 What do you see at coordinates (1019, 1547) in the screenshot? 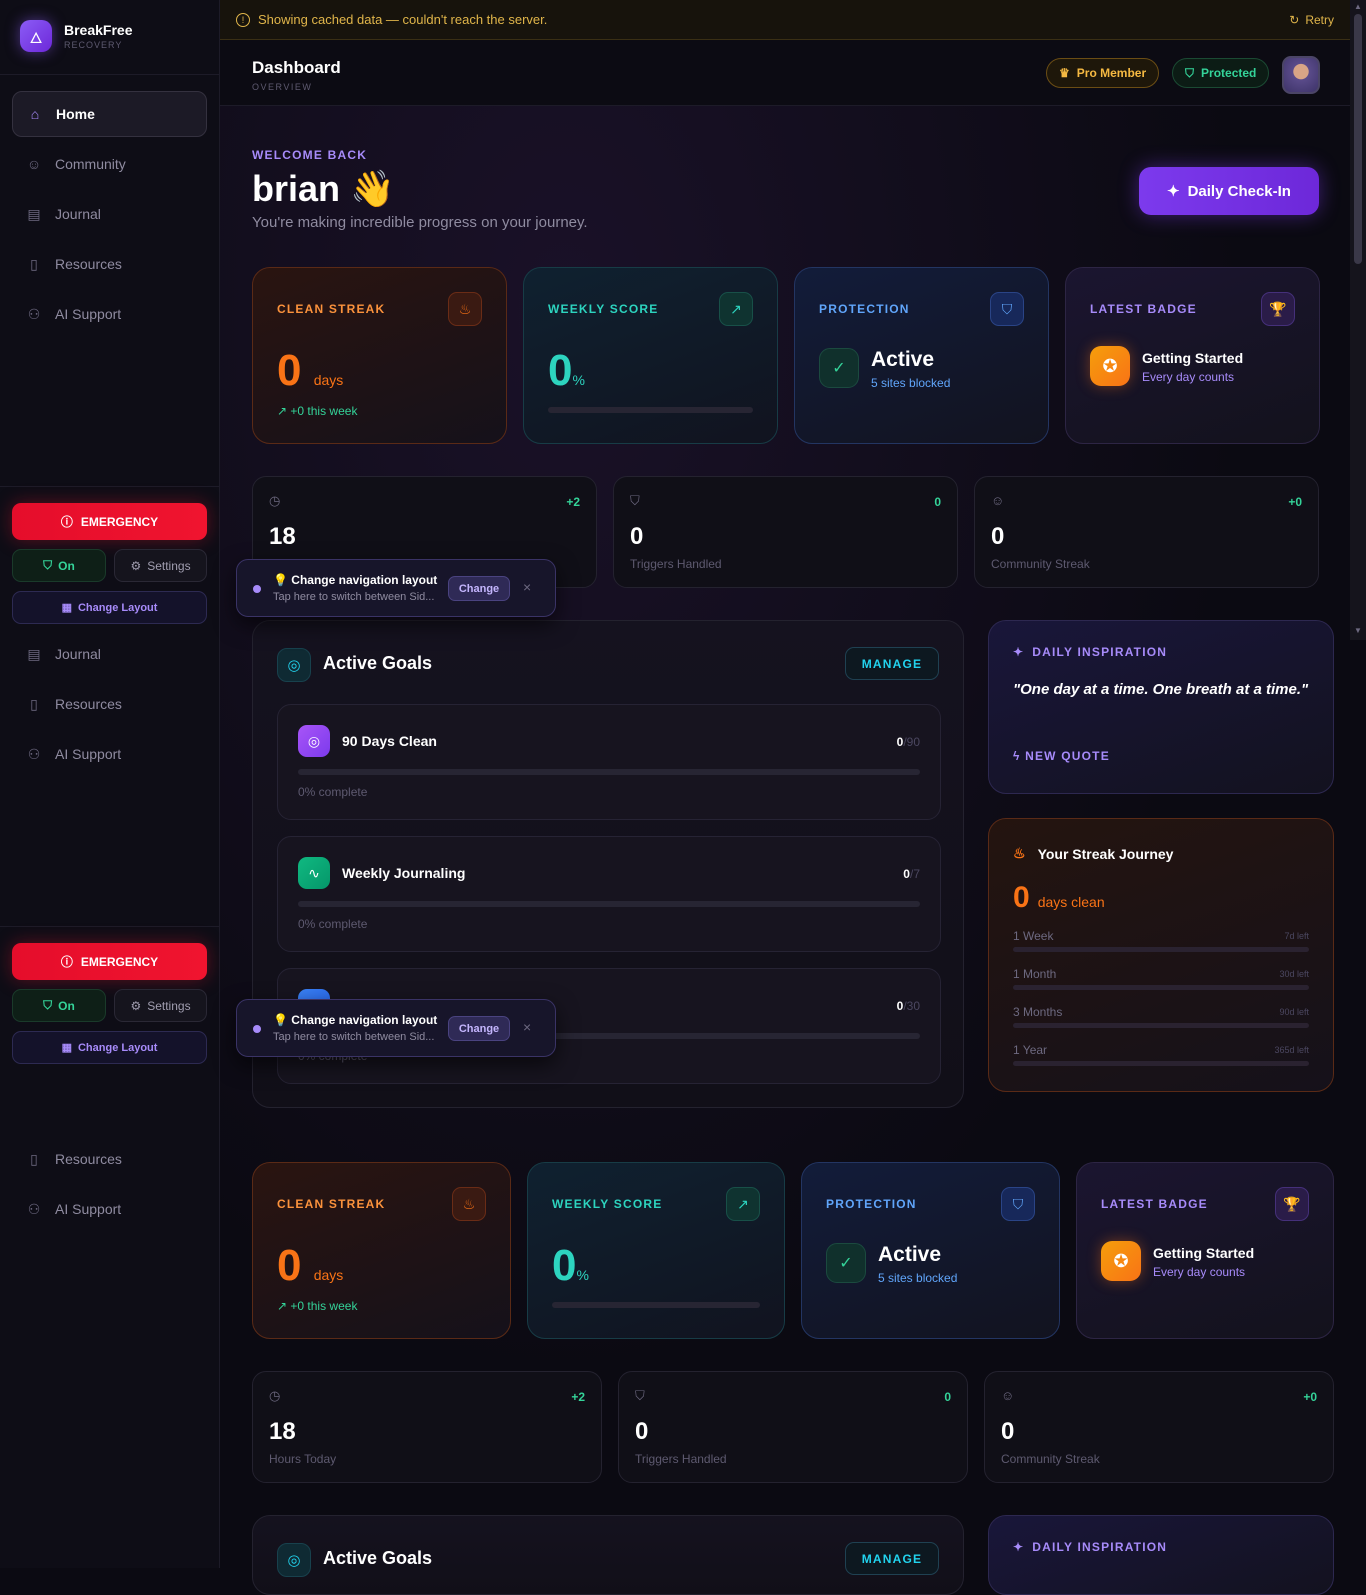
I see `sparkles-icon: ✦` at bounding box center [1019, 1547].